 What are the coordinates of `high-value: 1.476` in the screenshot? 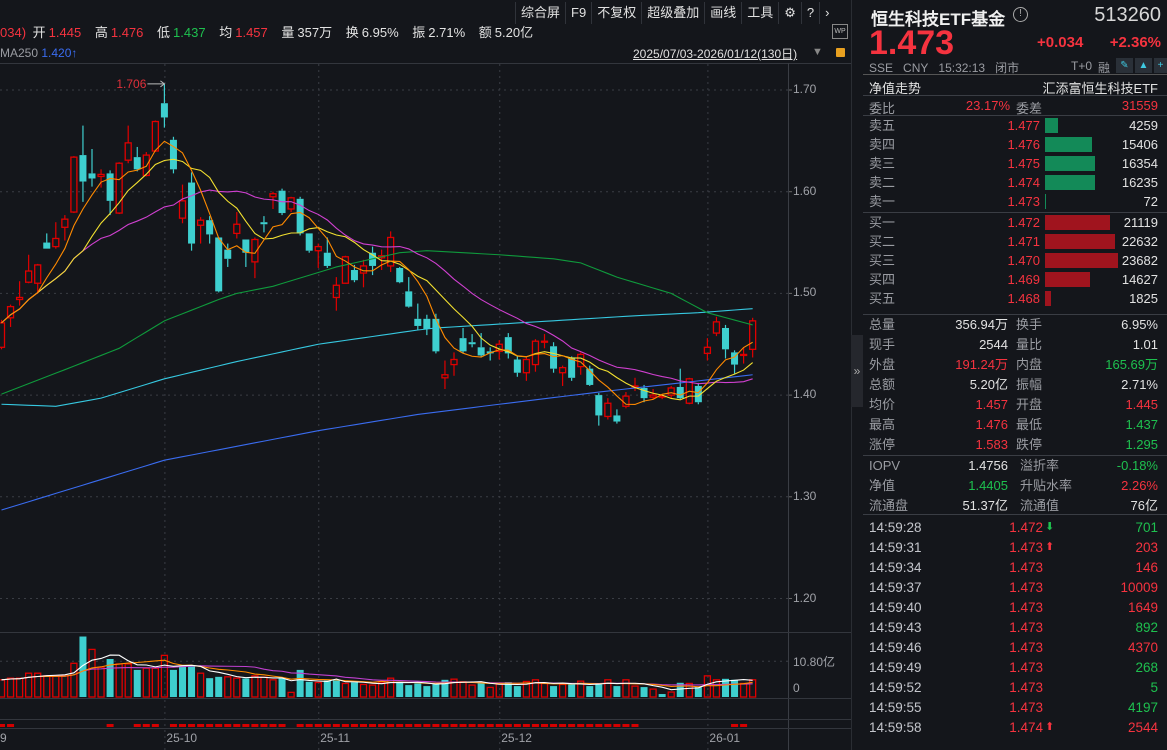 It's located at (127, 32).